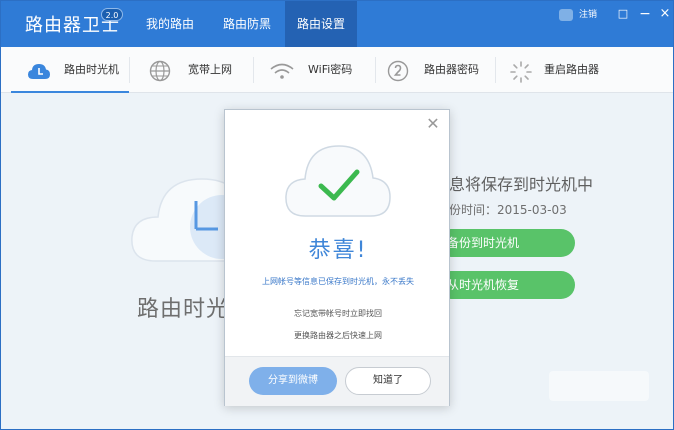 This screenshot has width=674, height=430. I want to click on subtab-time-machine: 路由时光机, so click(70, 70).